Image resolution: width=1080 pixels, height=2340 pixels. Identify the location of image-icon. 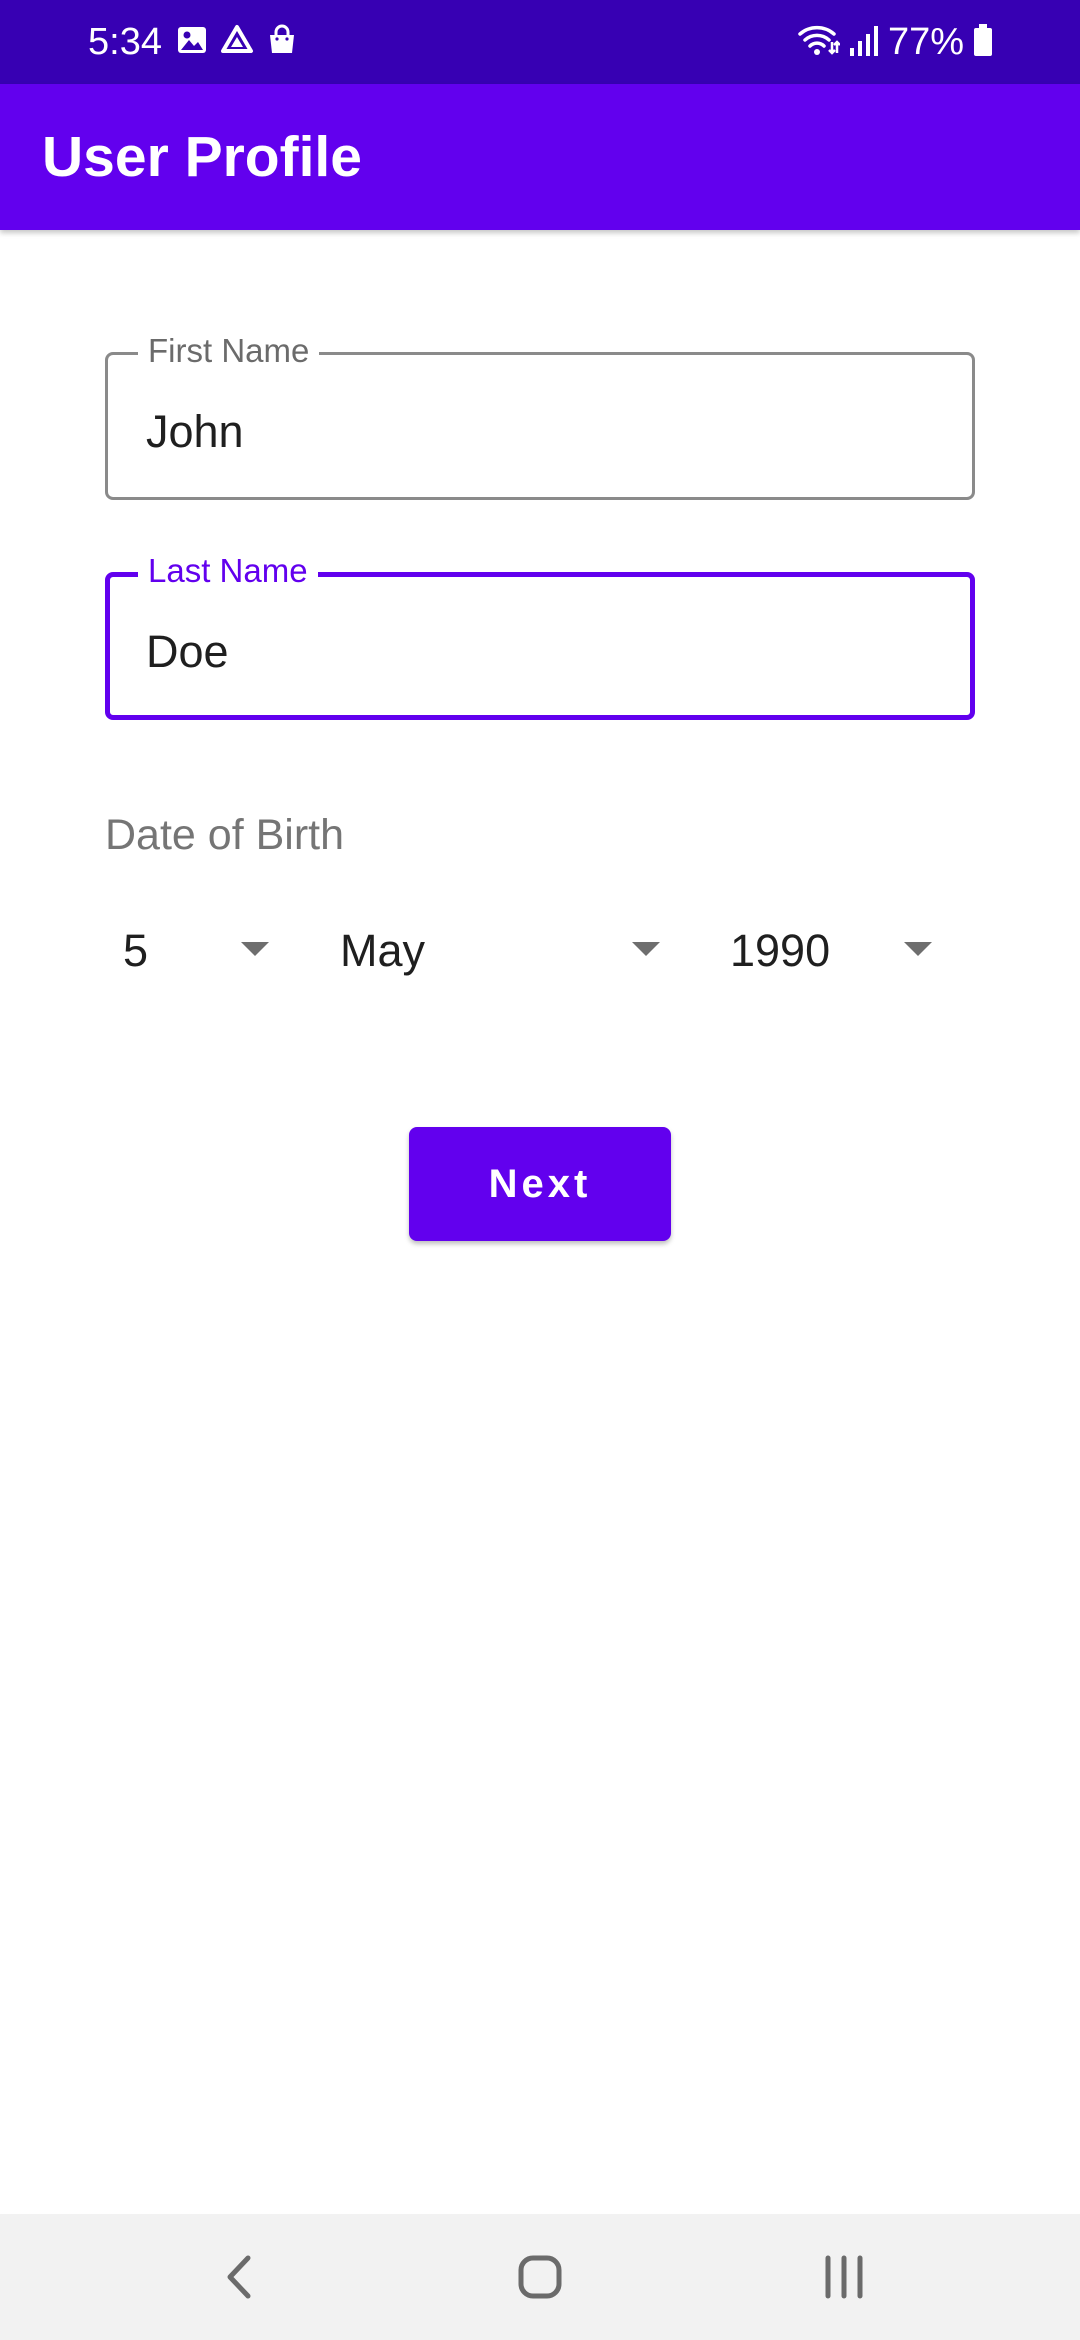
(192, 40).